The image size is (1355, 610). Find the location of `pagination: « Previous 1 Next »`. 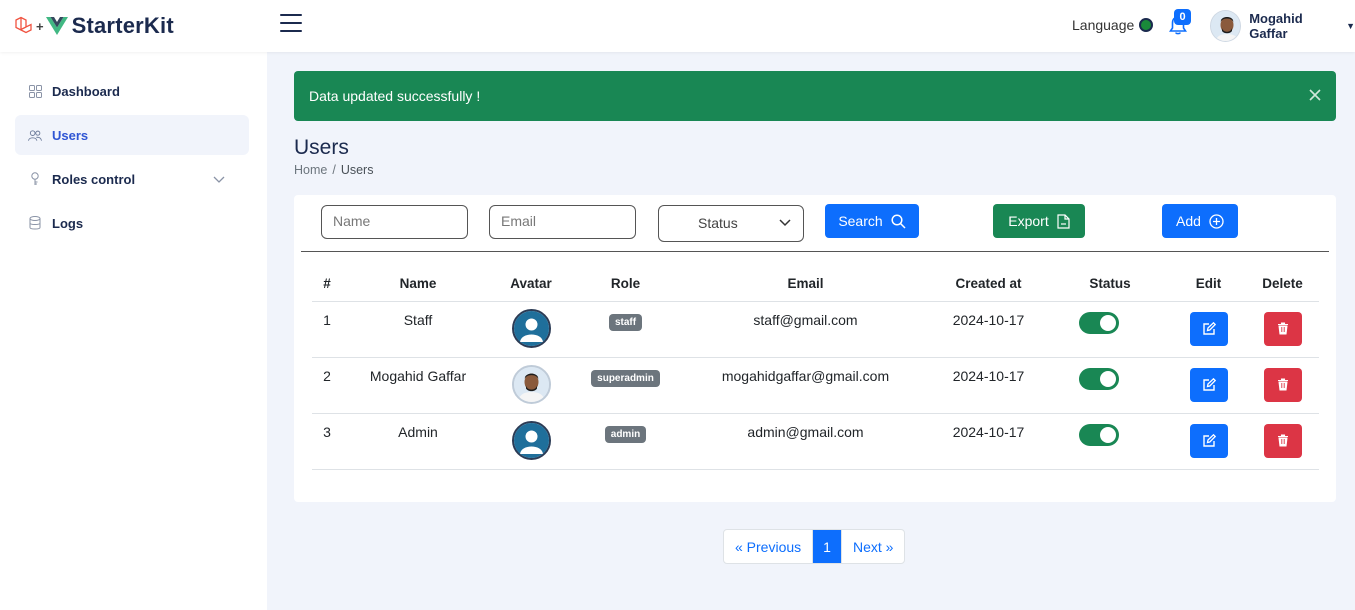

pagination: « Previous 1 Next » is located at coordinates (814, 546).